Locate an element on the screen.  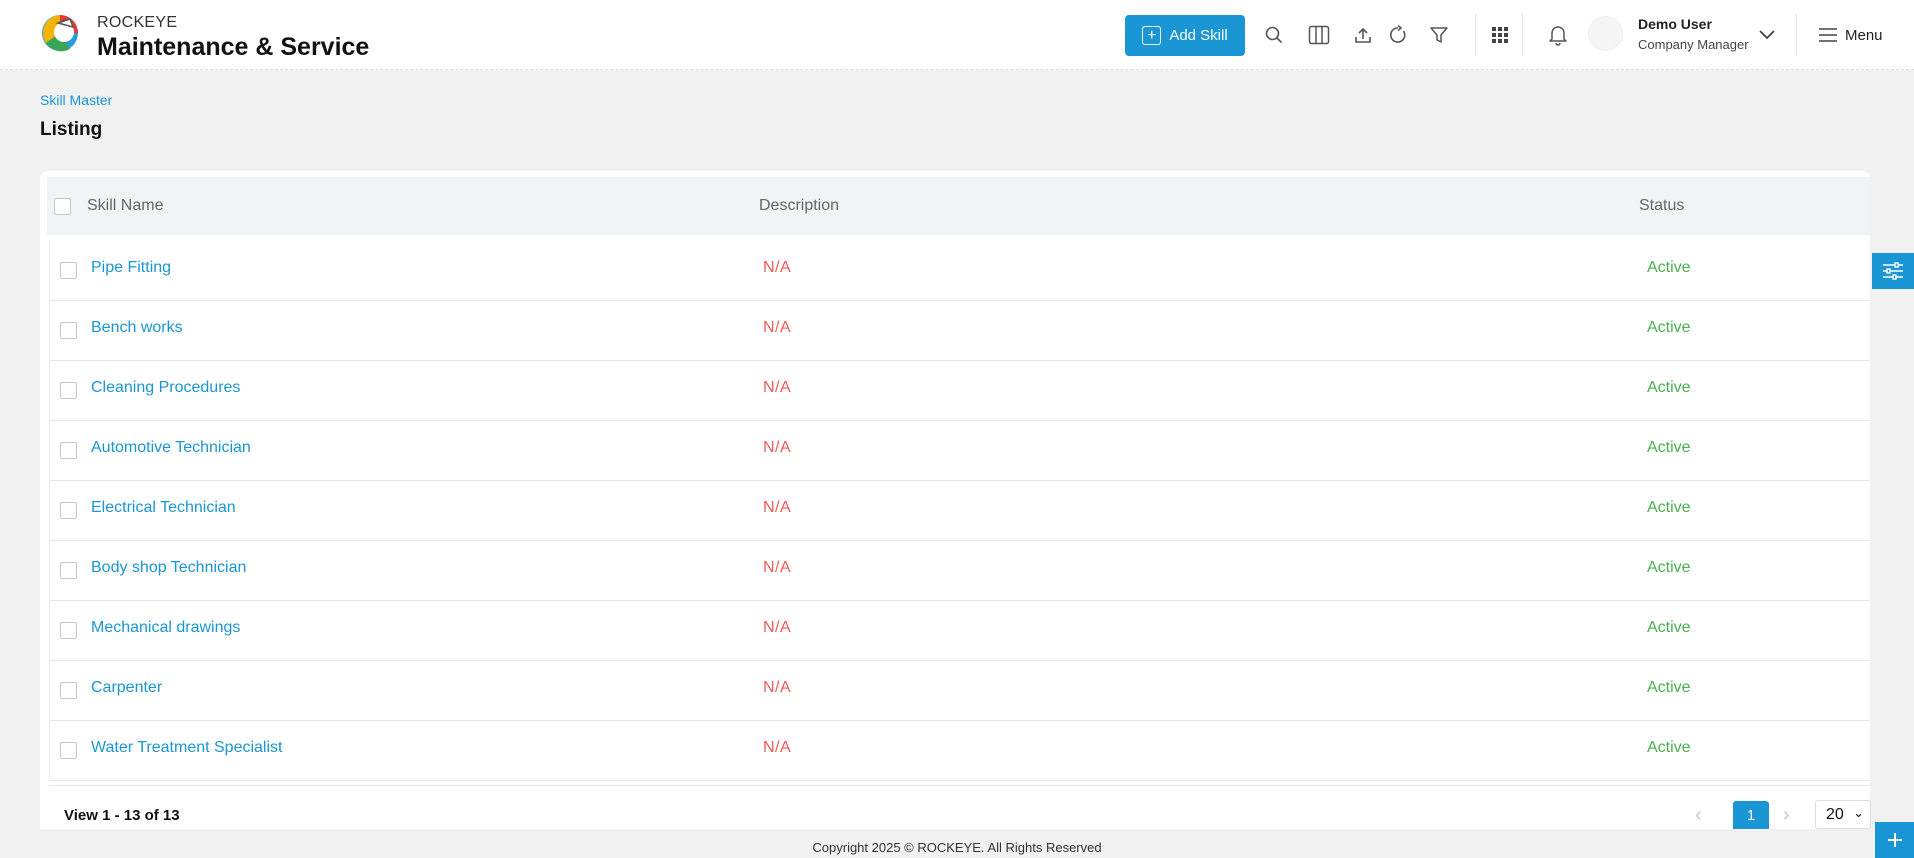
skill-name-link: Electrical Technician is located at coordinates (163, 508).